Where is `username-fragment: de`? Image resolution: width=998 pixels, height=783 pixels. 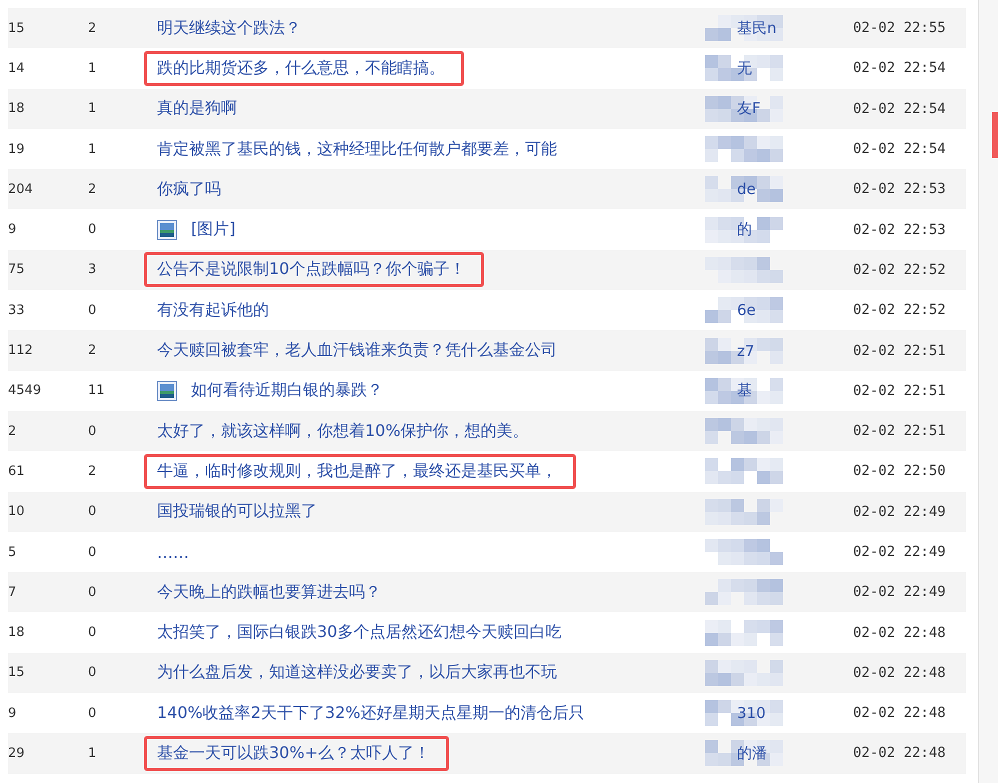
username-fragment: de is located at coordinates (746, 189).